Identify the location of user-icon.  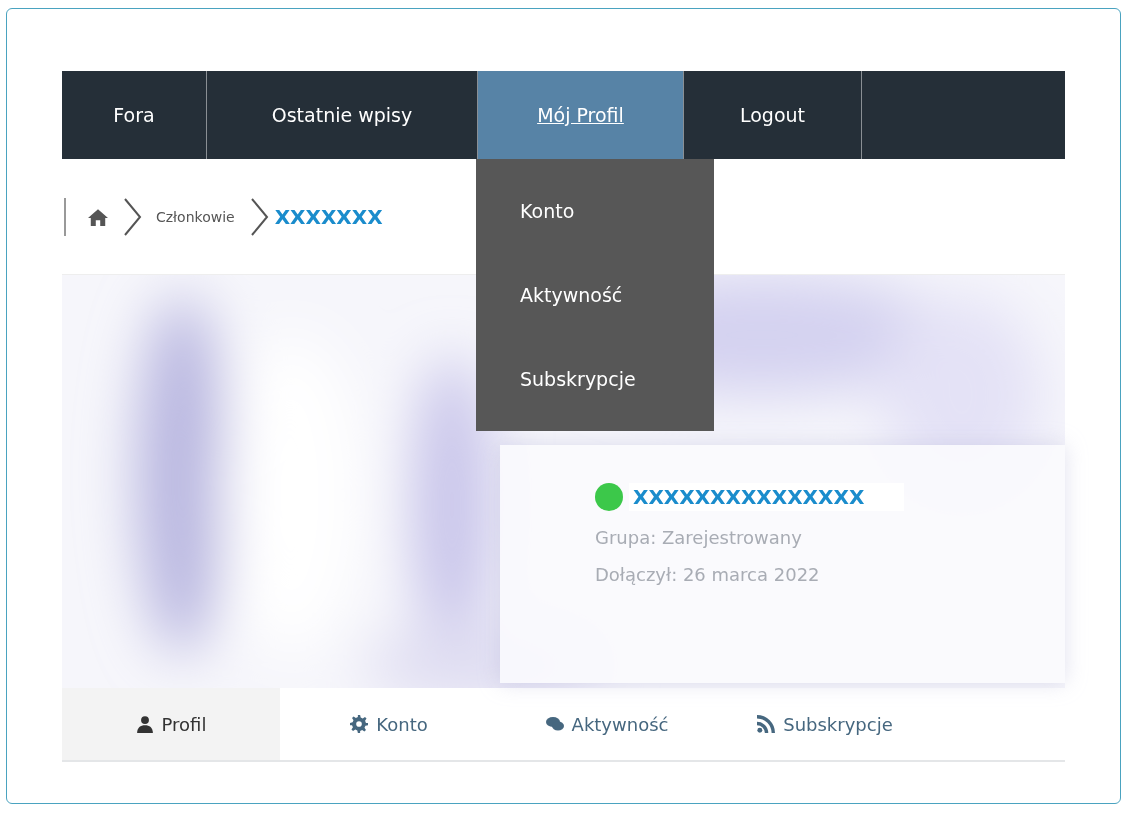
(144, 724).